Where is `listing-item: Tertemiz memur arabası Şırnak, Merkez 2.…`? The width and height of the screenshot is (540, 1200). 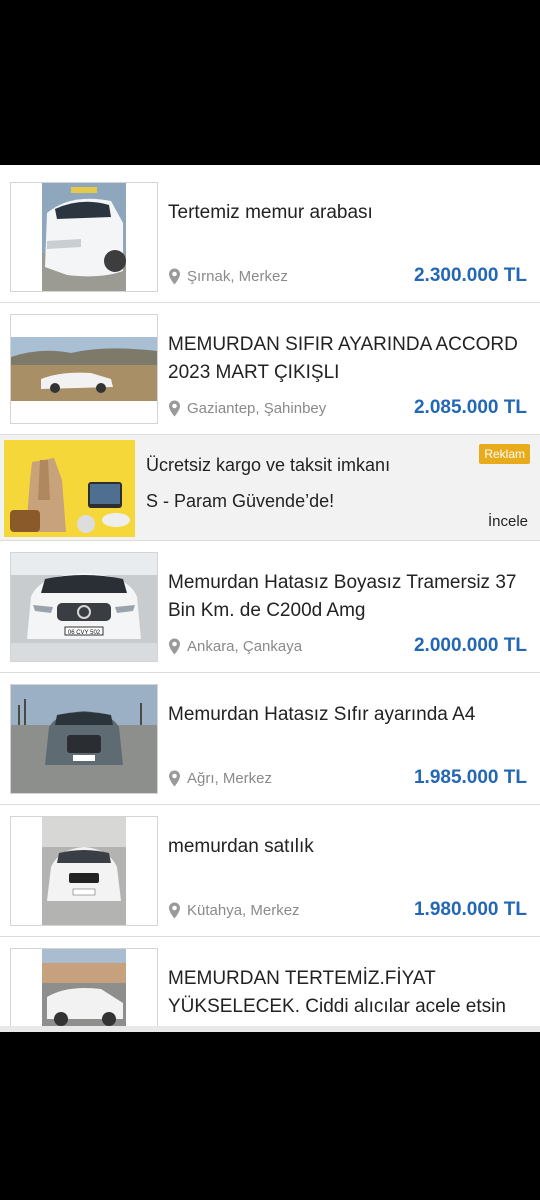
listing-item: Tertemiz memur arabası Şırnak, Merkez 2.… is located at coordinates (270, 237).